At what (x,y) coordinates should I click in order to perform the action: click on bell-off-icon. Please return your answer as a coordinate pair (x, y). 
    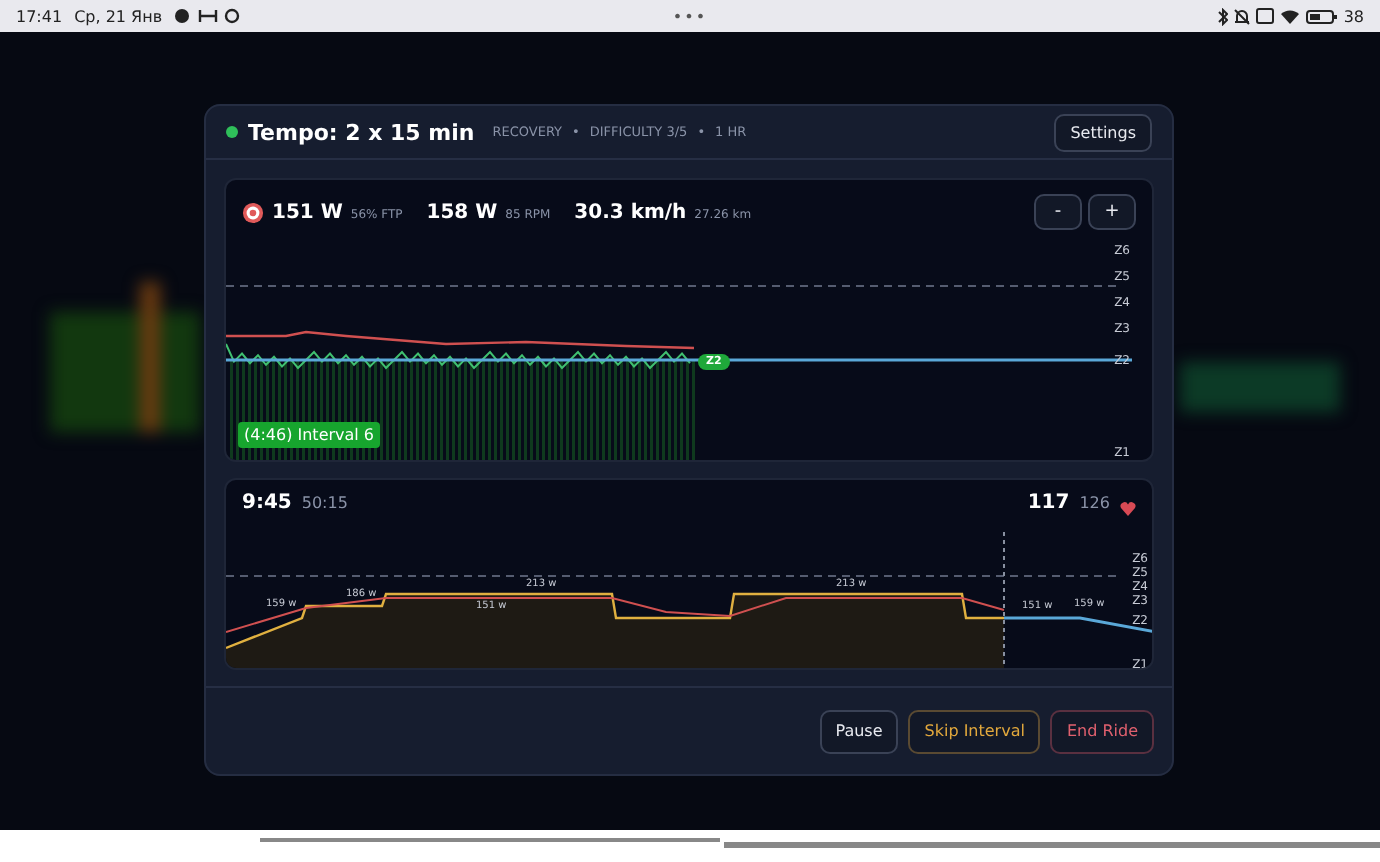
    Looking at the image, I should click on (1241, 16).